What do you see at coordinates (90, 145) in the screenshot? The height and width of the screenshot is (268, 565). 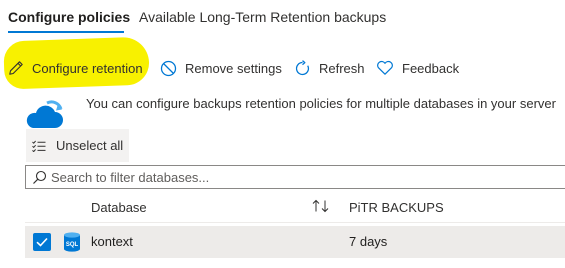 I see `unselect-all-label: Unselect all` at bounding box center [90, 145].